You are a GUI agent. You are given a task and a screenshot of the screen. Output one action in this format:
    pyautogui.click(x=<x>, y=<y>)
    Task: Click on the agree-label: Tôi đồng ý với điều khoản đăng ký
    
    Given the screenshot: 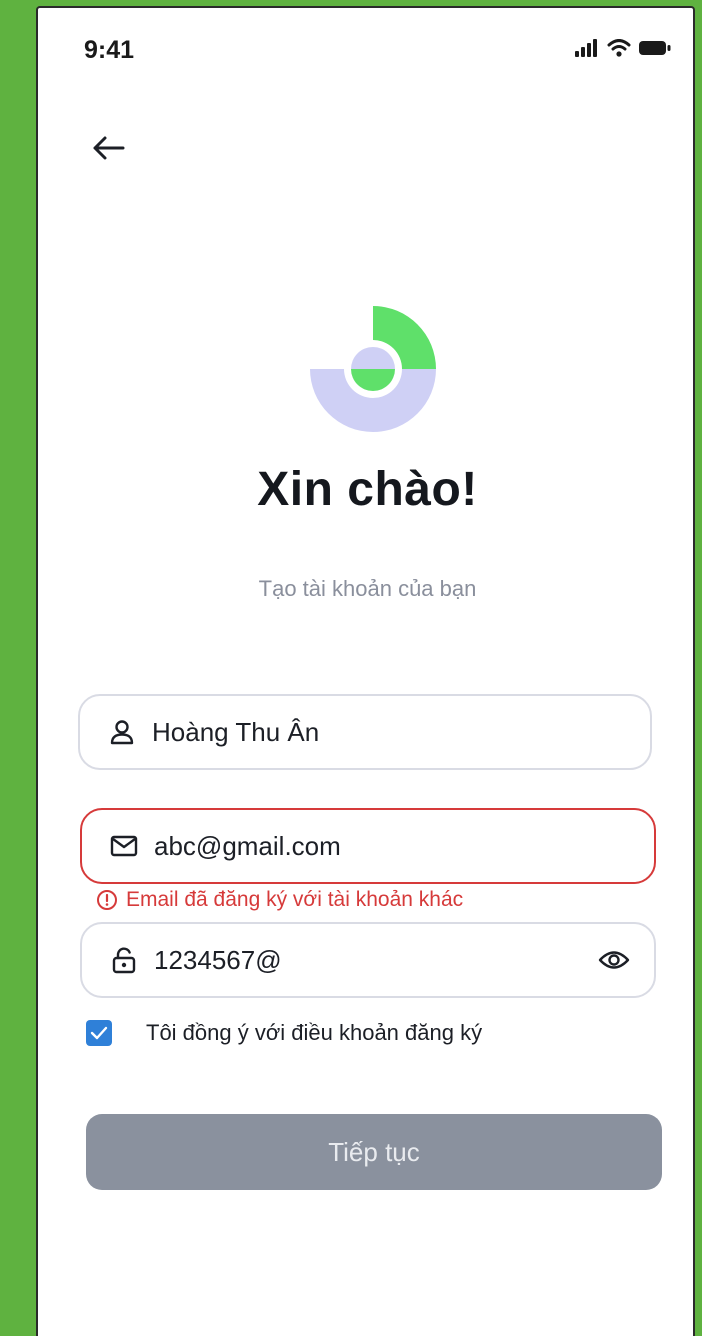 What is the action you would take?
    pyautogui.click(x=314, y=1032)
    